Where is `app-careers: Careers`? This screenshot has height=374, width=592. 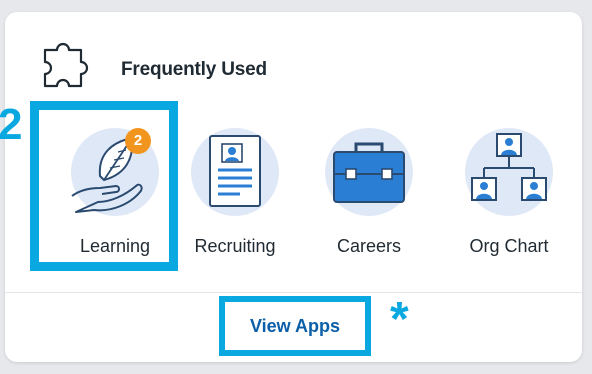
app-careers: Careers is located at coordinates (369, 194).